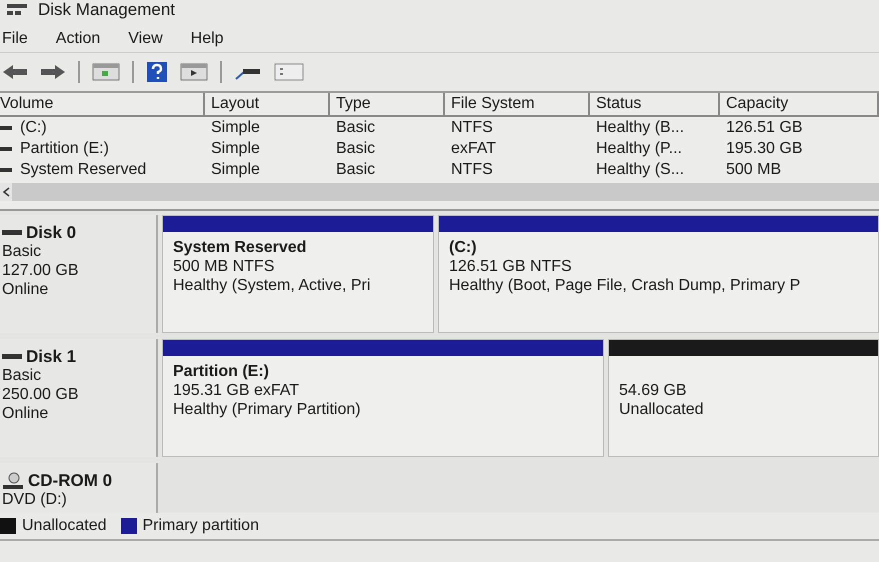 The image size is (879, 562). I want to click on help-icon, so click(157, 72).